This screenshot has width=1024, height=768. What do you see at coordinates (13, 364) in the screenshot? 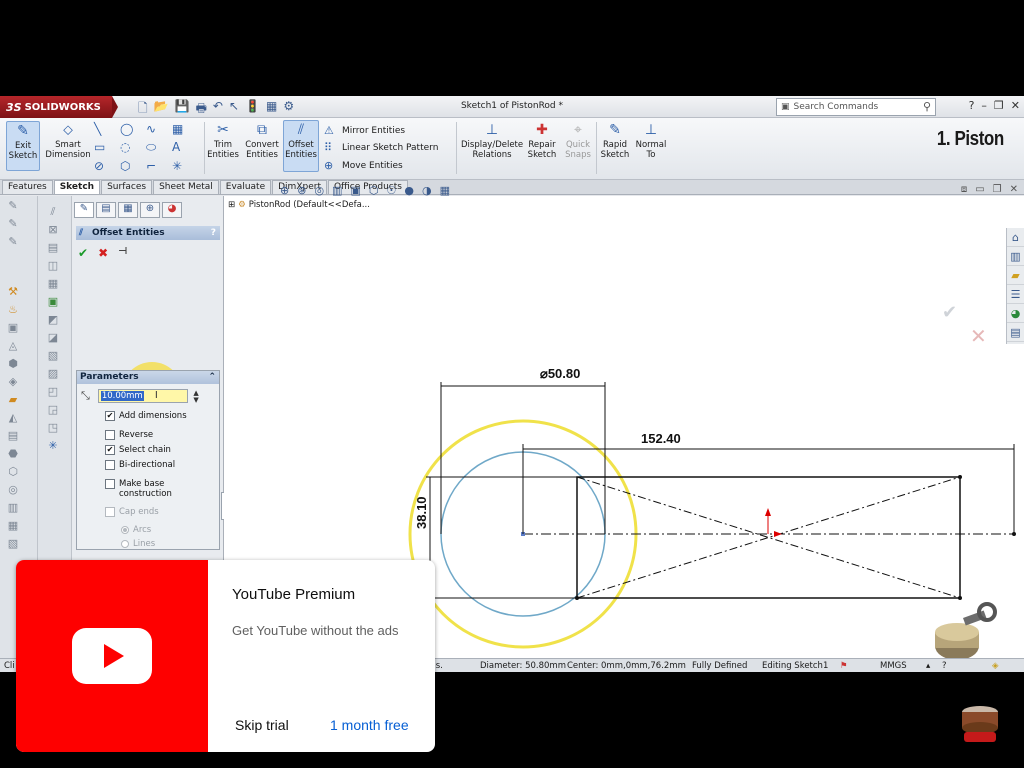
I see `sketch-tool-icon: ⬢` at bounding box center [13, 364].